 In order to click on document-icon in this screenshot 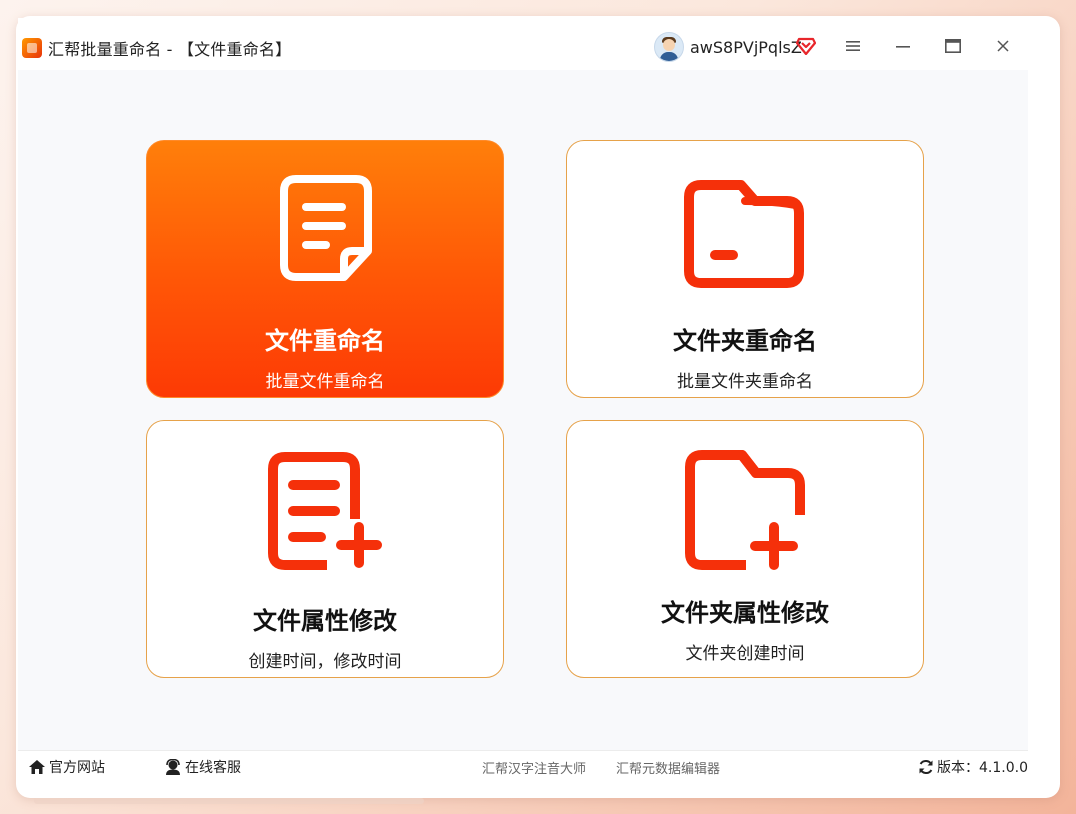, I will do `click(326, 228)`.